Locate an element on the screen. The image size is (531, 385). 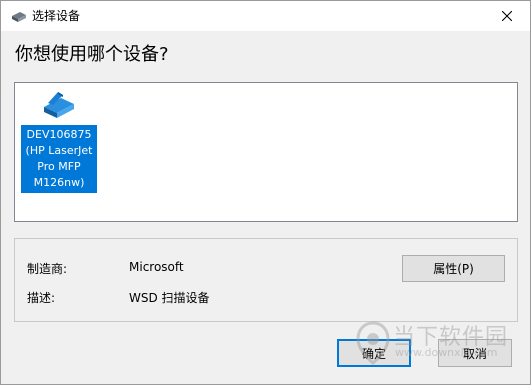
manufacturer-value: Microsoft is located at coordinates (156, 267).